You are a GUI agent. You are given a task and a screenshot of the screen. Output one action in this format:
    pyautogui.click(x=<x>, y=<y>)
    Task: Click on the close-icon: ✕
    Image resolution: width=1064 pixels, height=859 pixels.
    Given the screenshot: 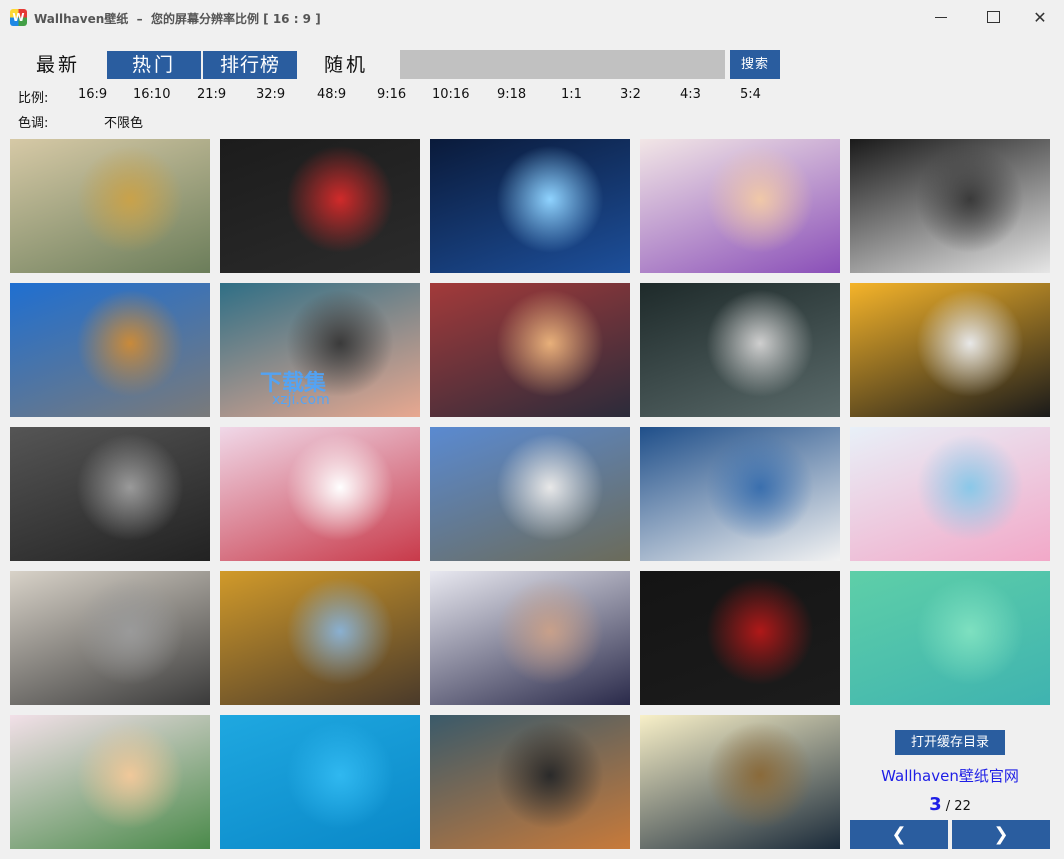 What is the action you would take?
    pyautogui.click(x=1040, y=17)
    